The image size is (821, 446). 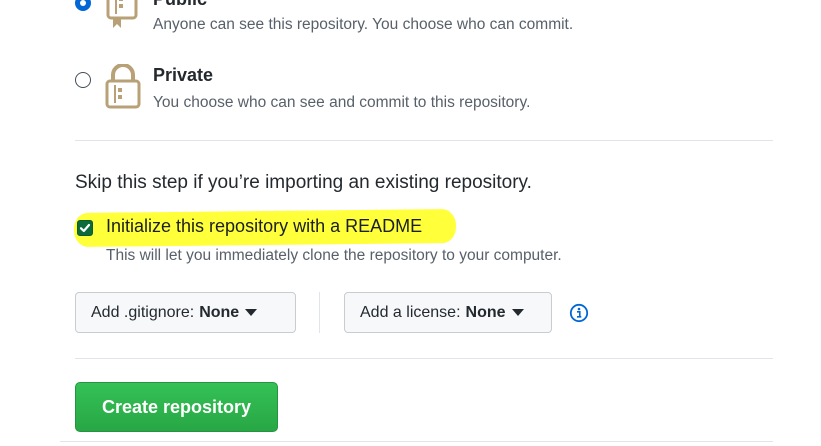 What do you see at coordinates (424, 140) in the screenshot?
I see `section-divider` at bounding box center [424, 140].